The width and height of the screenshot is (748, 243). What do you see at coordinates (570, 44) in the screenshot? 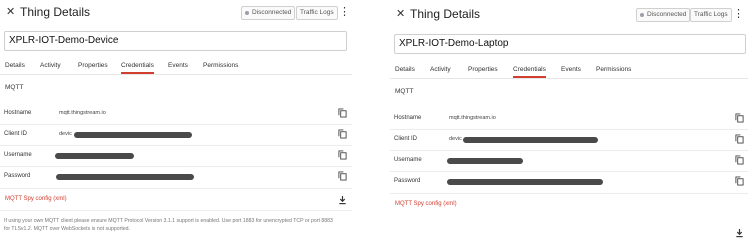
I see `thing-name-field: XPLR-IOT-Demo-Laptop` at bounding box center [570, 44].